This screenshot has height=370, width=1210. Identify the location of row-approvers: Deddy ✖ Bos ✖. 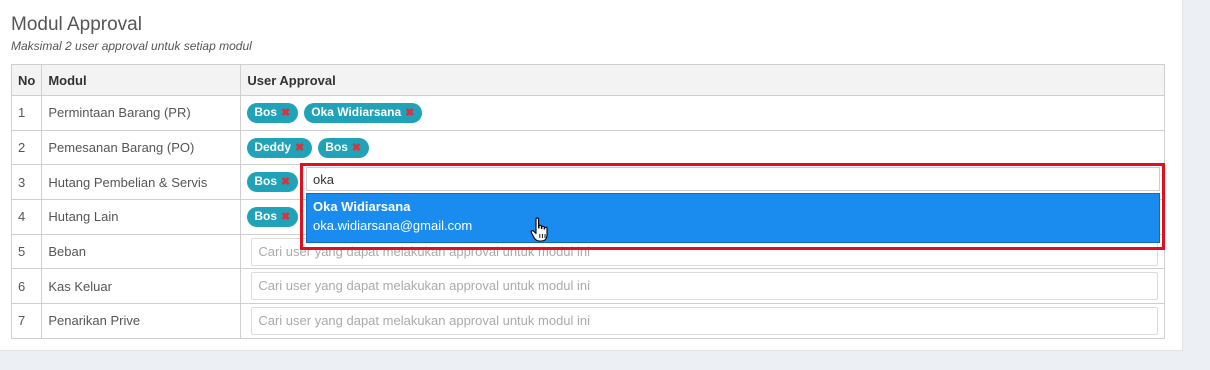
(702, 147).